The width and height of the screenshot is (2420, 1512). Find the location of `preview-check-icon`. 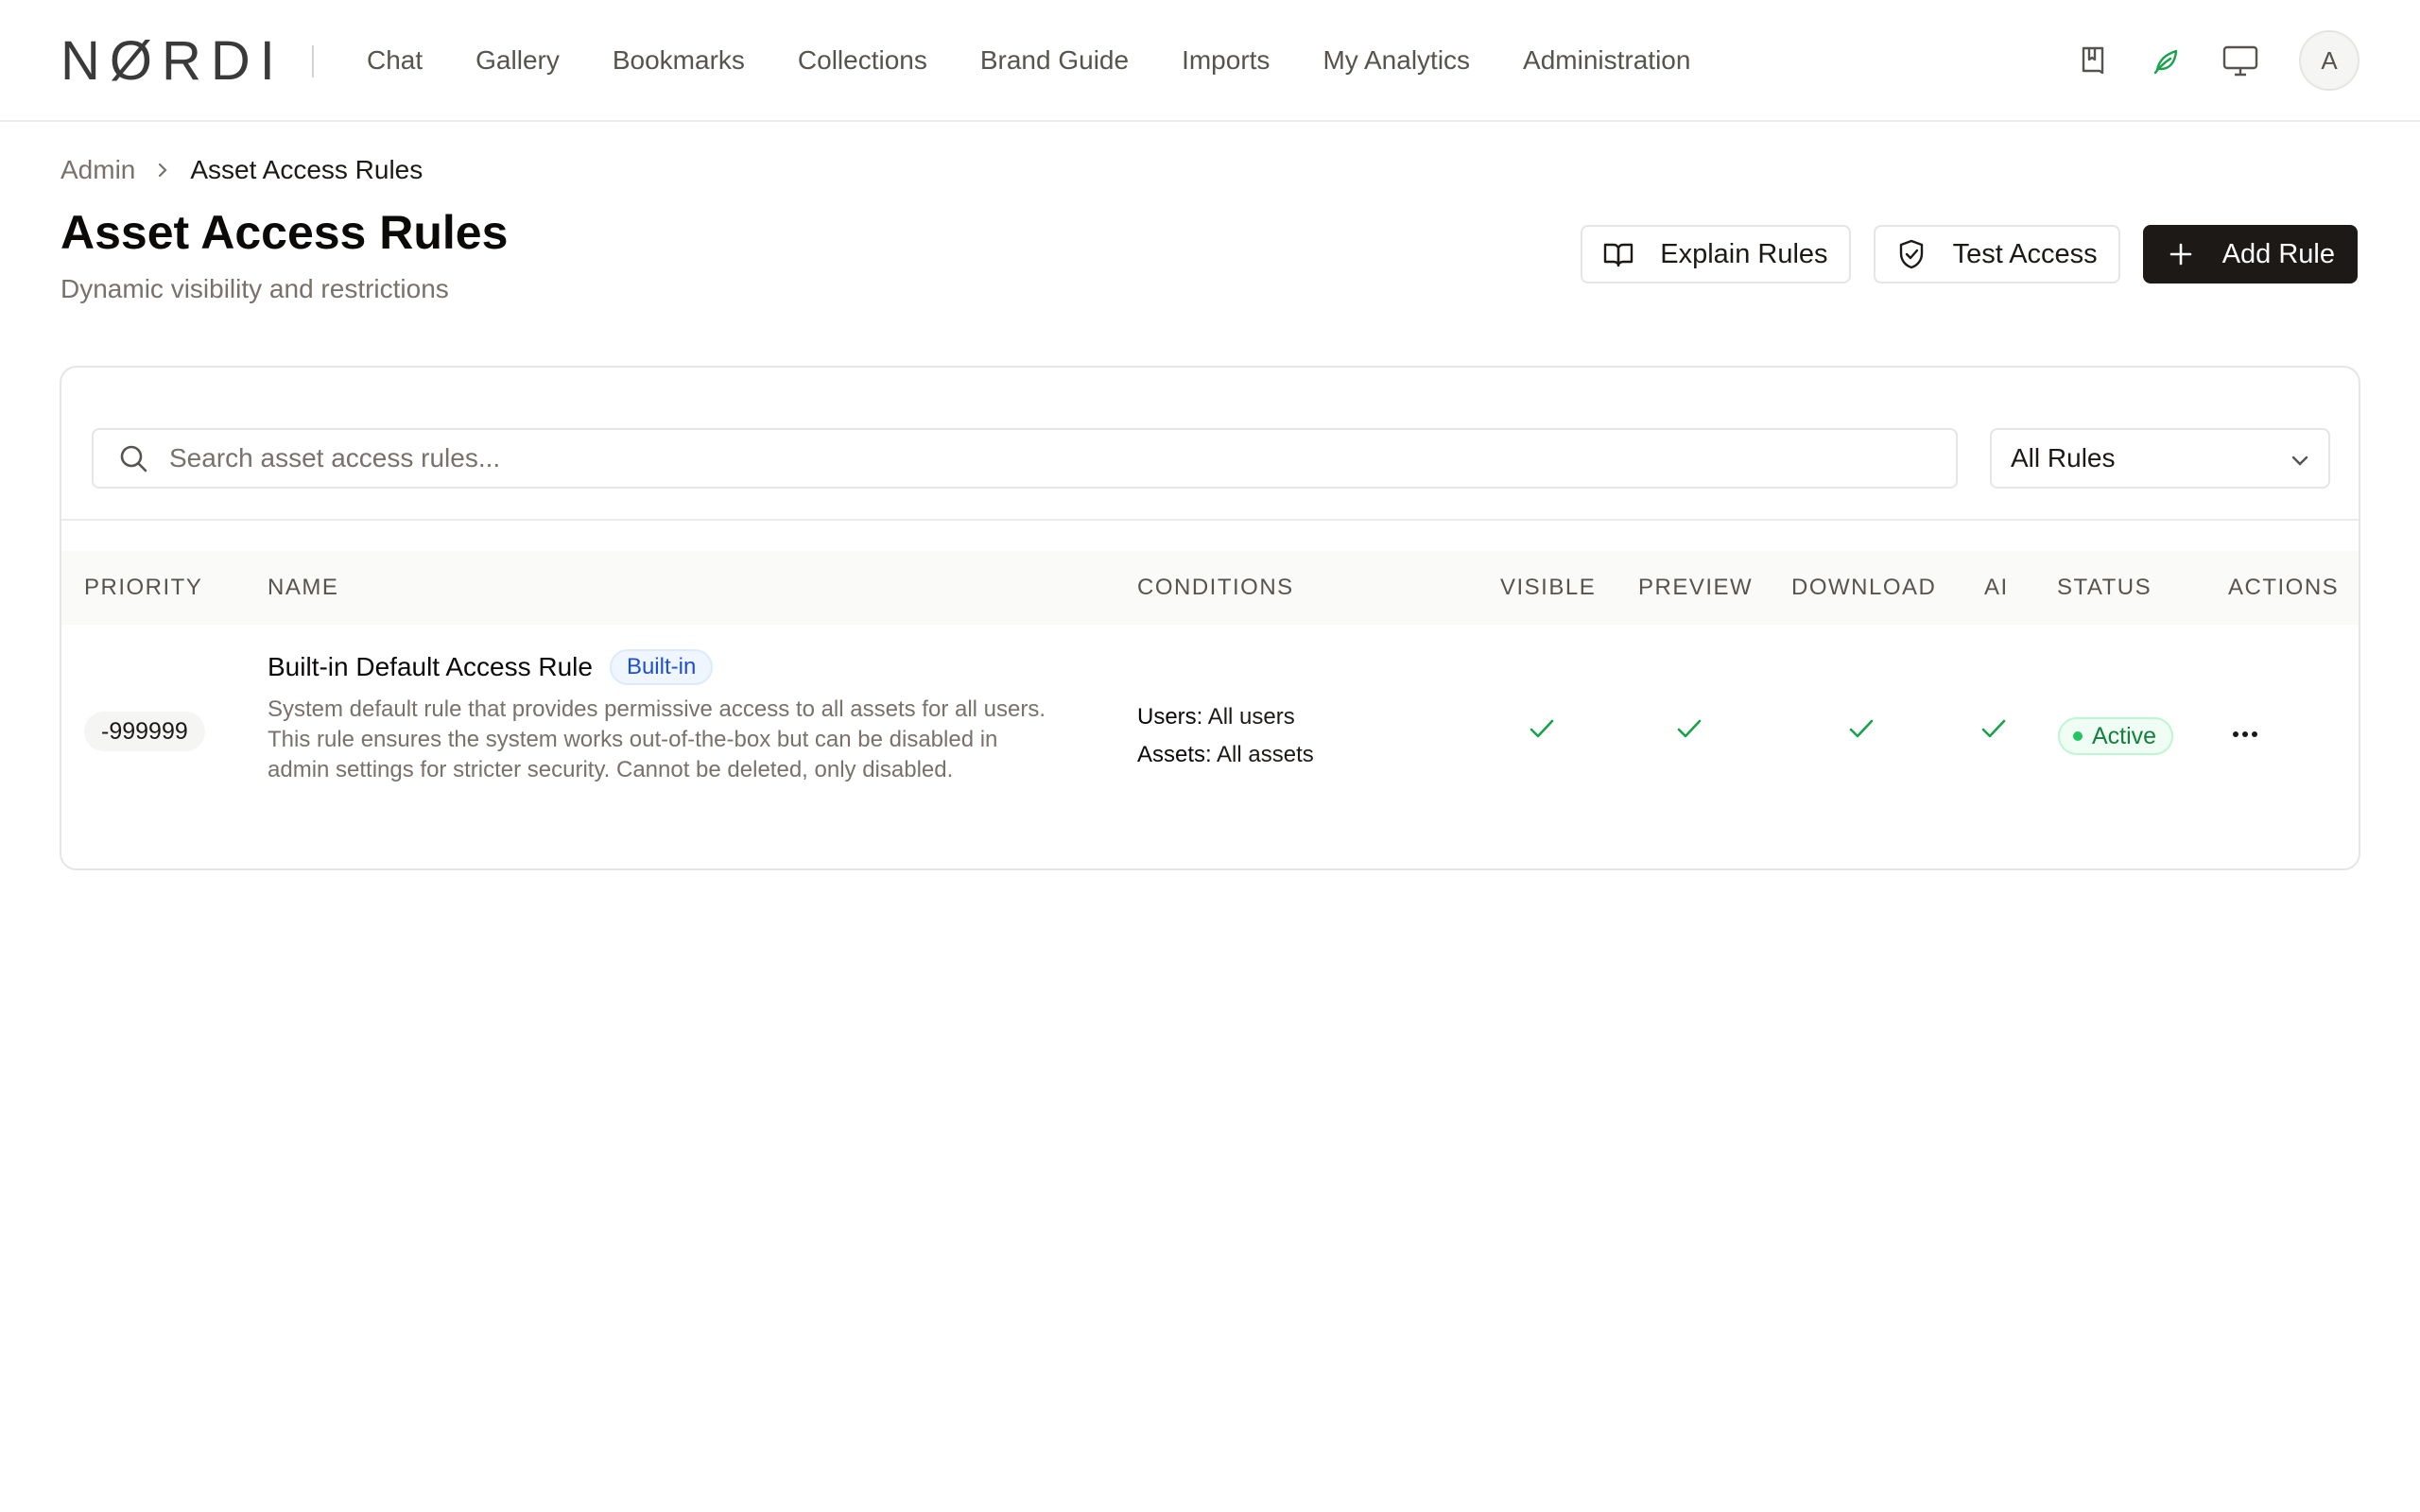

preview-check-icon is located at coordinates (1689, 728).